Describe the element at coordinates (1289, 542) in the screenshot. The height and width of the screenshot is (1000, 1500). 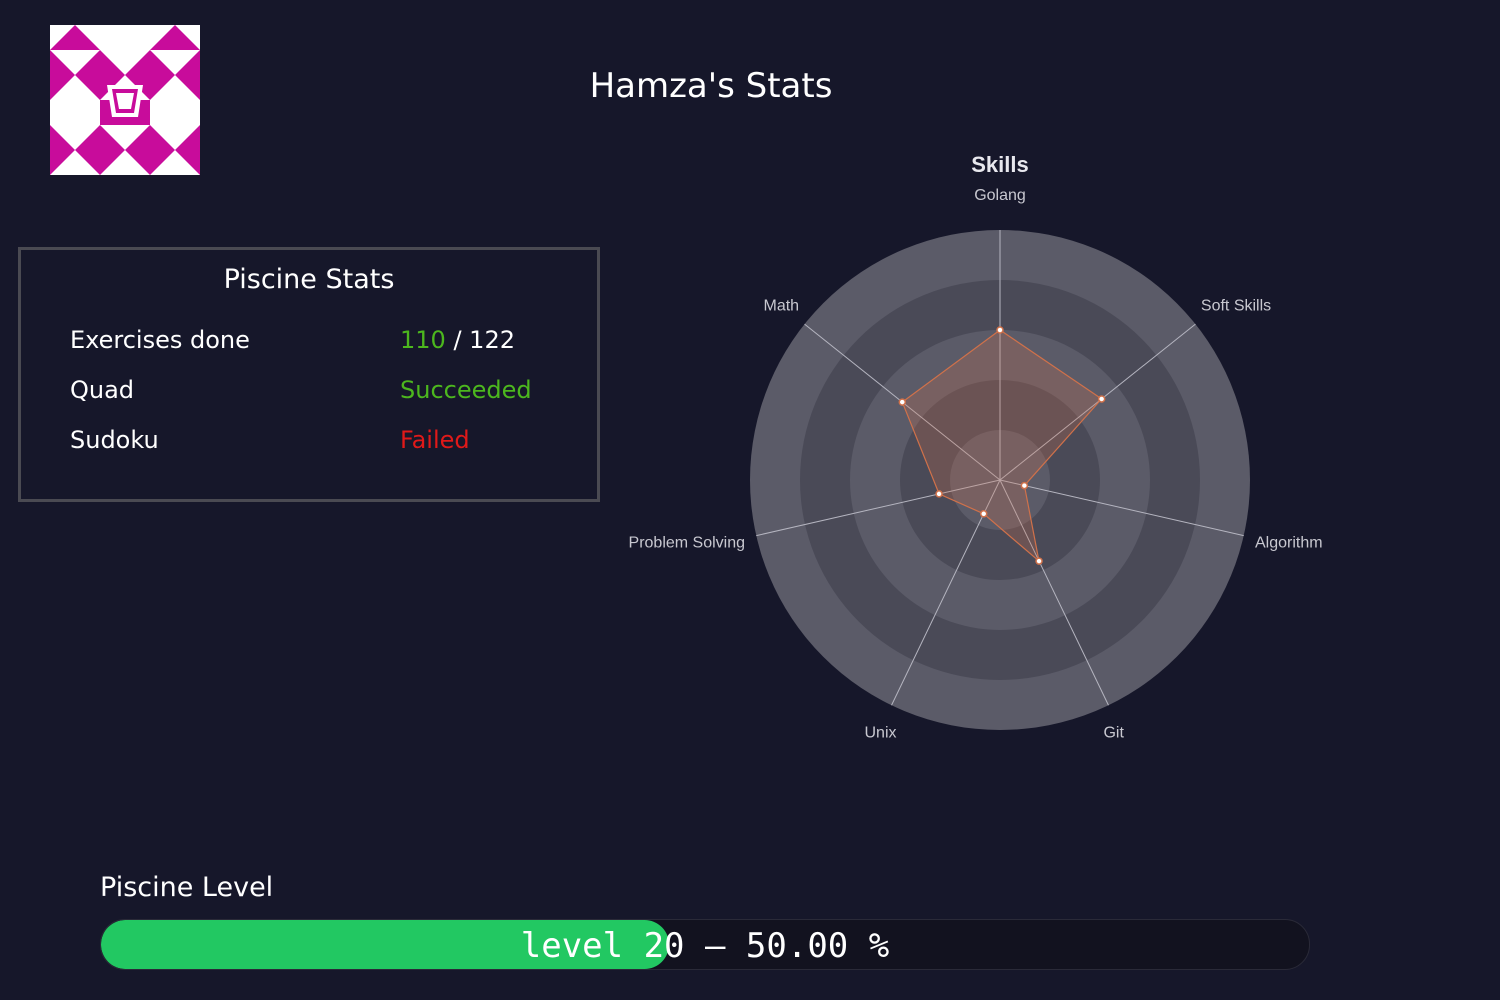
I see `radar-category-label: Algorithm` at that location.